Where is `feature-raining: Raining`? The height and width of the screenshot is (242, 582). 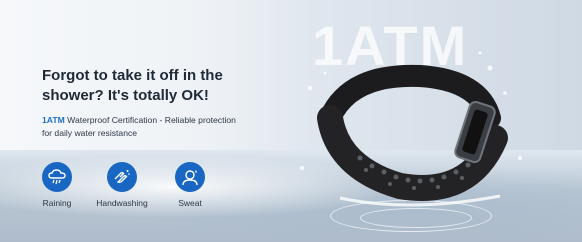 feature-raining: Raining is located at coordinates (57, 185).